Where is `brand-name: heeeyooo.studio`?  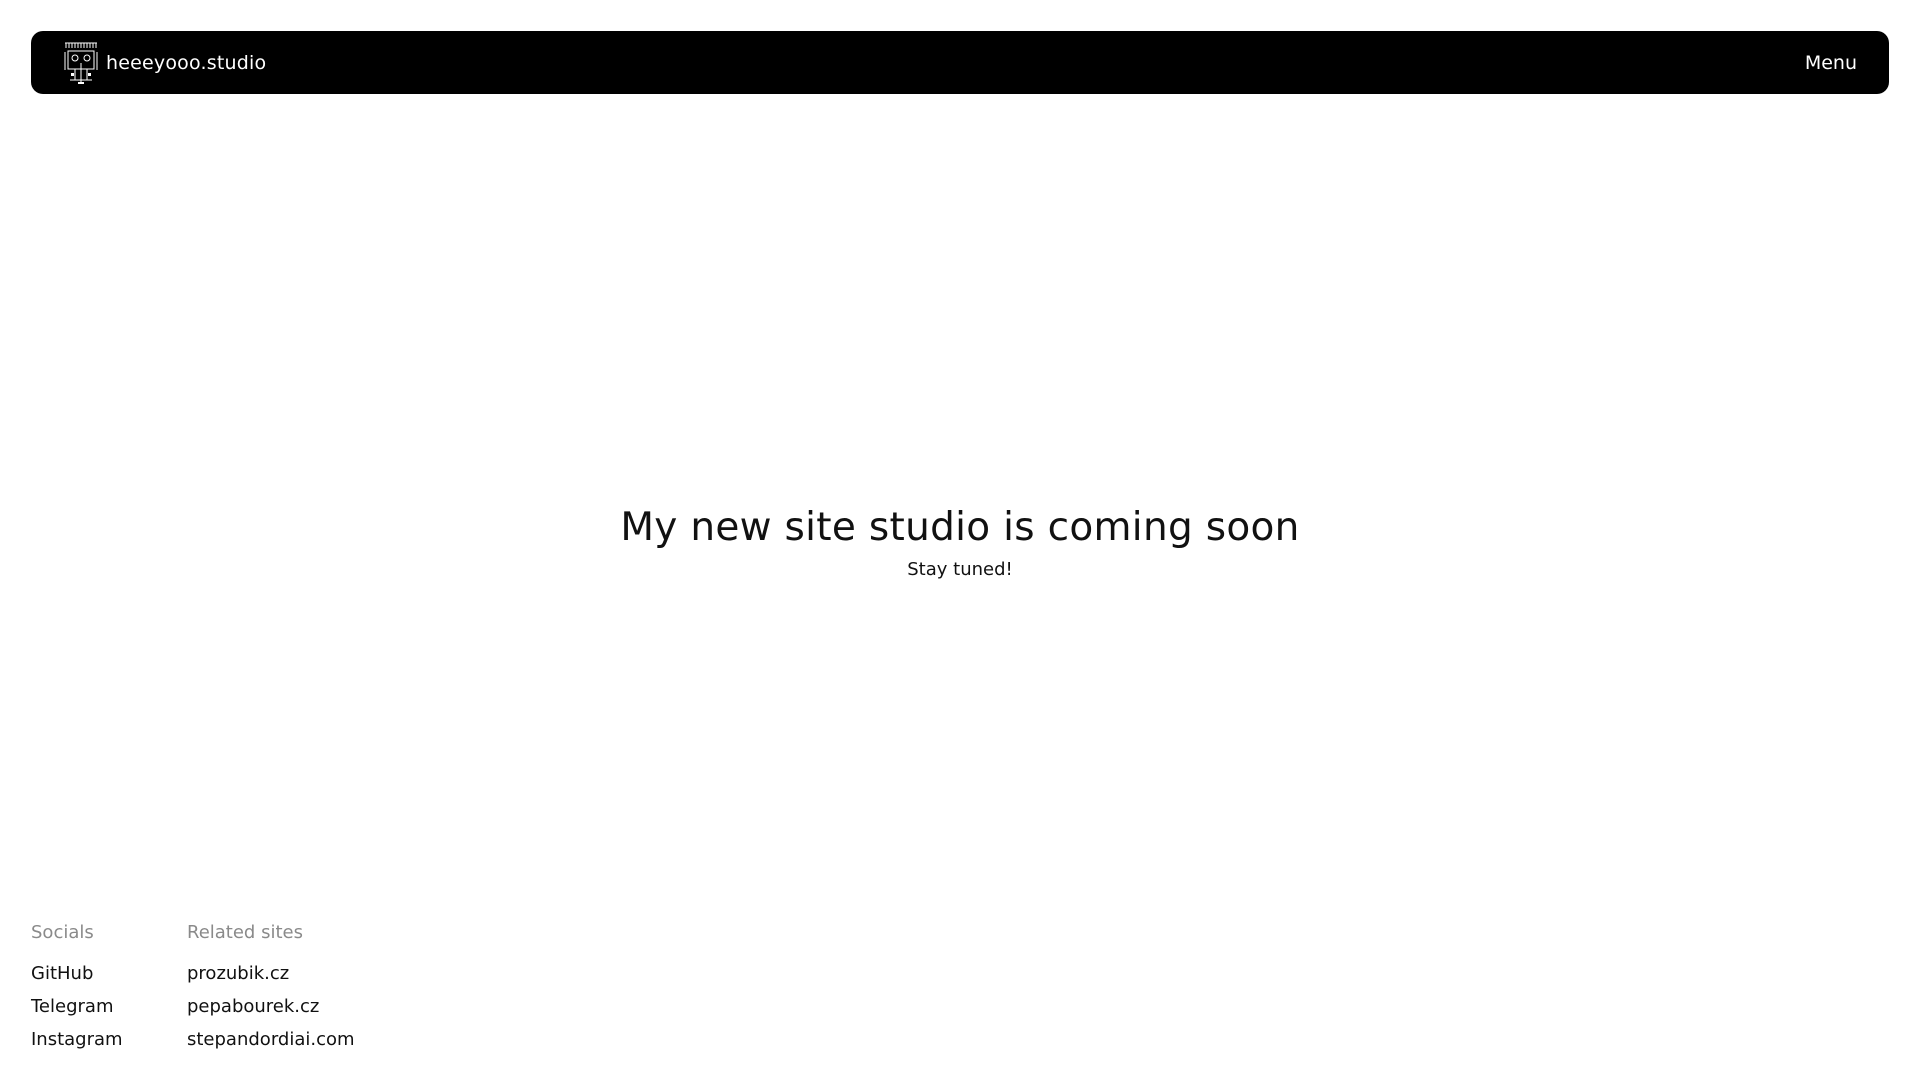
brand-name: heeeyooo.studio is located at coordinates (186, 62).